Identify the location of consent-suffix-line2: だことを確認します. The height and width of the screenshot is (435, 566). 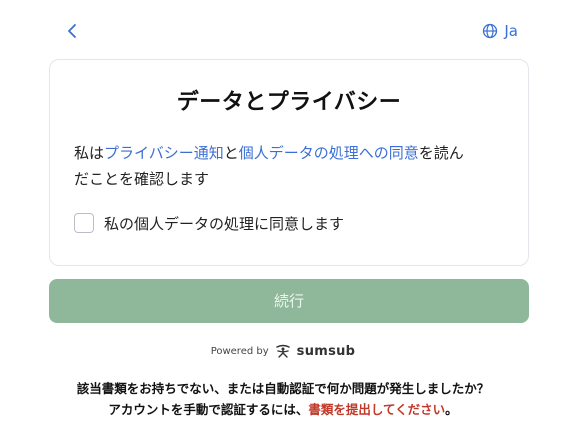
(142, 179).